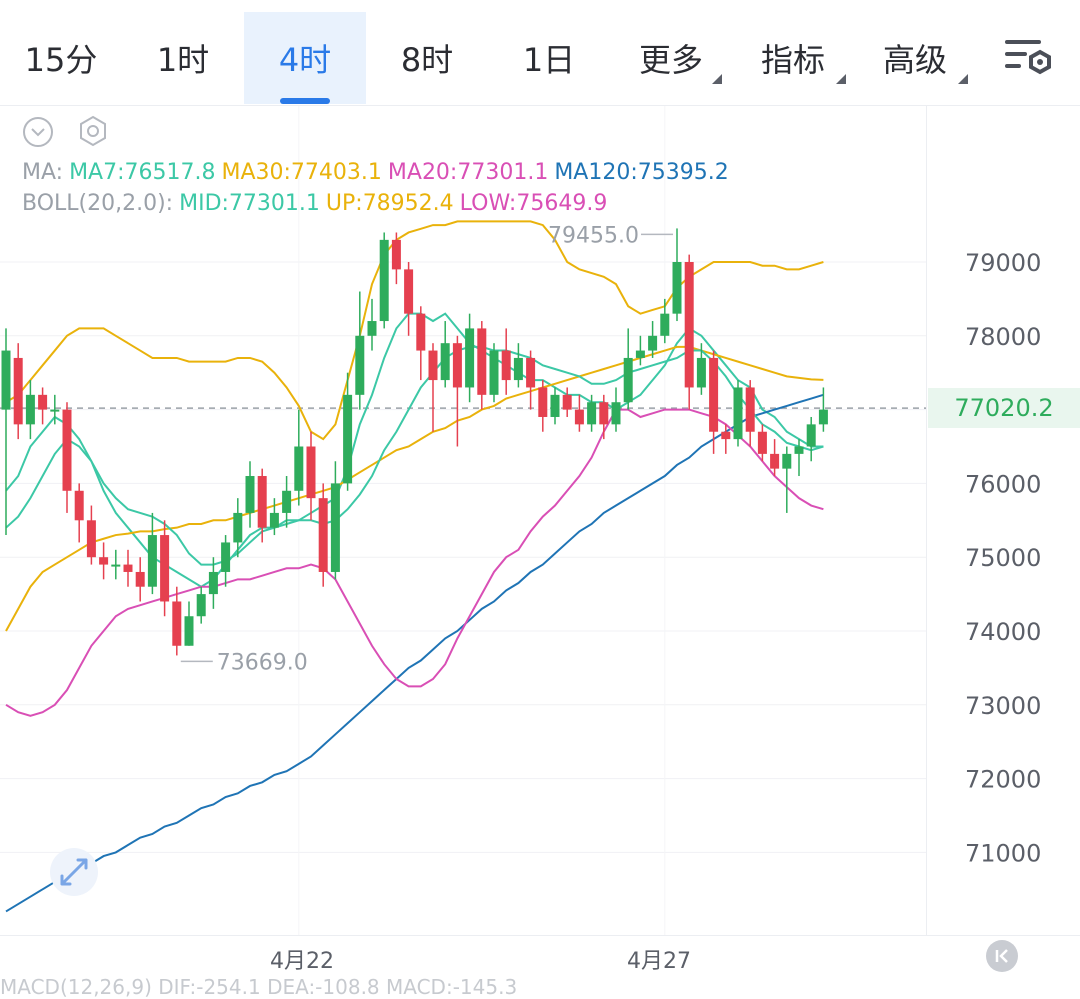 This screenshot has width=1080, height=999. I want to click on expand-button, so click(74, 872).